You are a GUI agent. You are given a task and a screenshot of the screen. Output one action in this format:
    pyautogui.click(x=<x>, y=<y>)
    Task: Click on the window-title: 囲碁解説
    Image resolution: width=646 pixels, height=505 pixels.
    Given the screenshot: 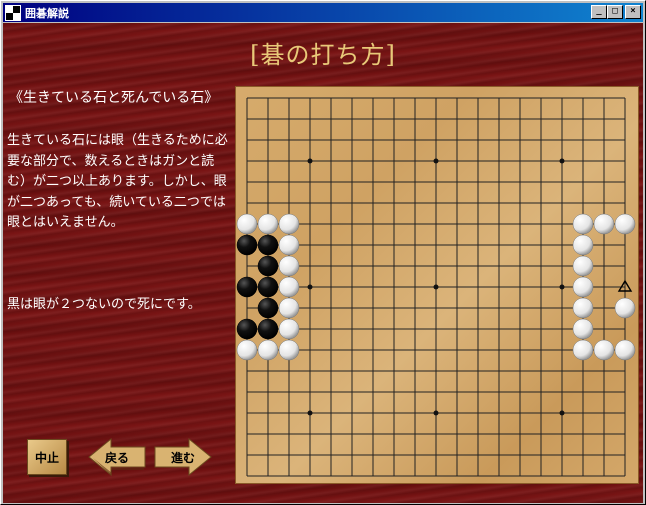 What is the action you would take?
    pyautogui.click(x=47, y=13)
    